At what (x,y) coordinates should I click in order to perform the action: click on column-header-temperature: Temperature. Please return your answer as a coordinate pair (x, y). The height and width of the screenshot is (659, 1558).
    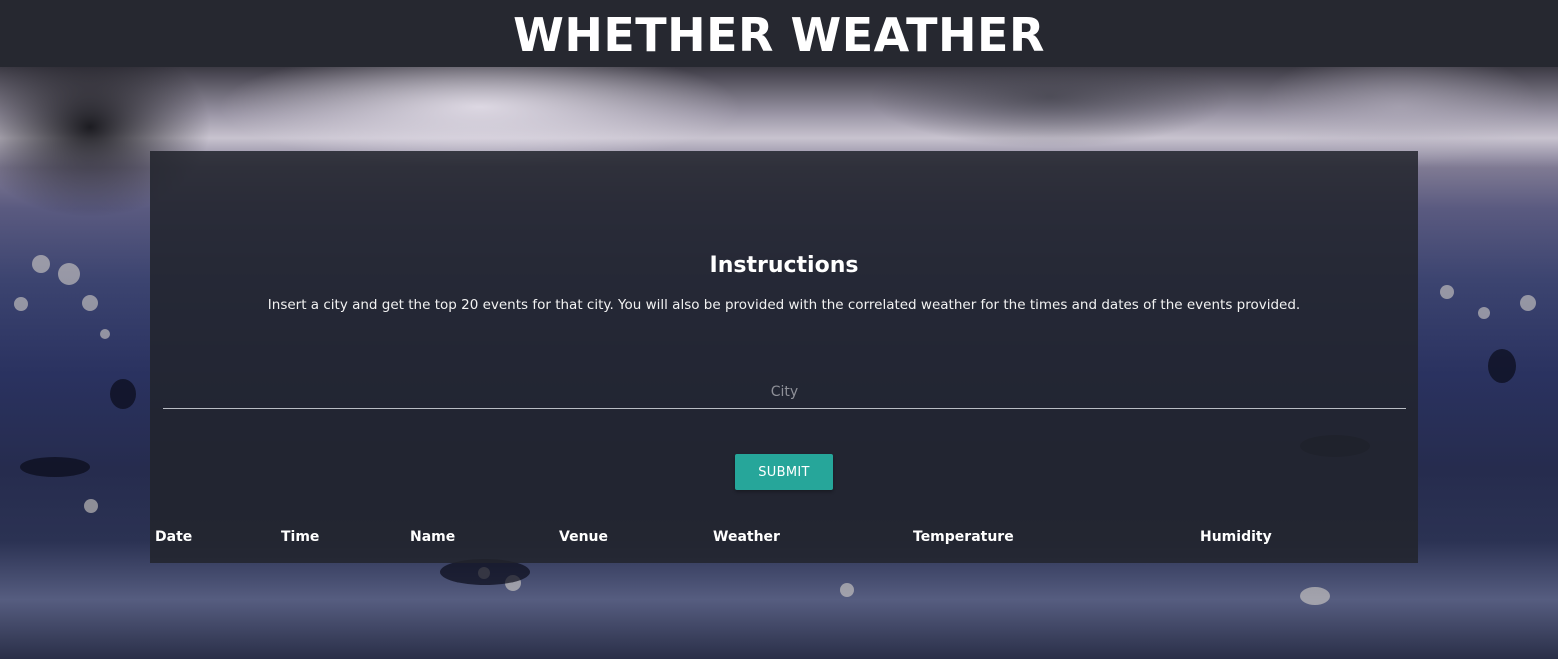
    Looking at the image, I should click on (963, 537).